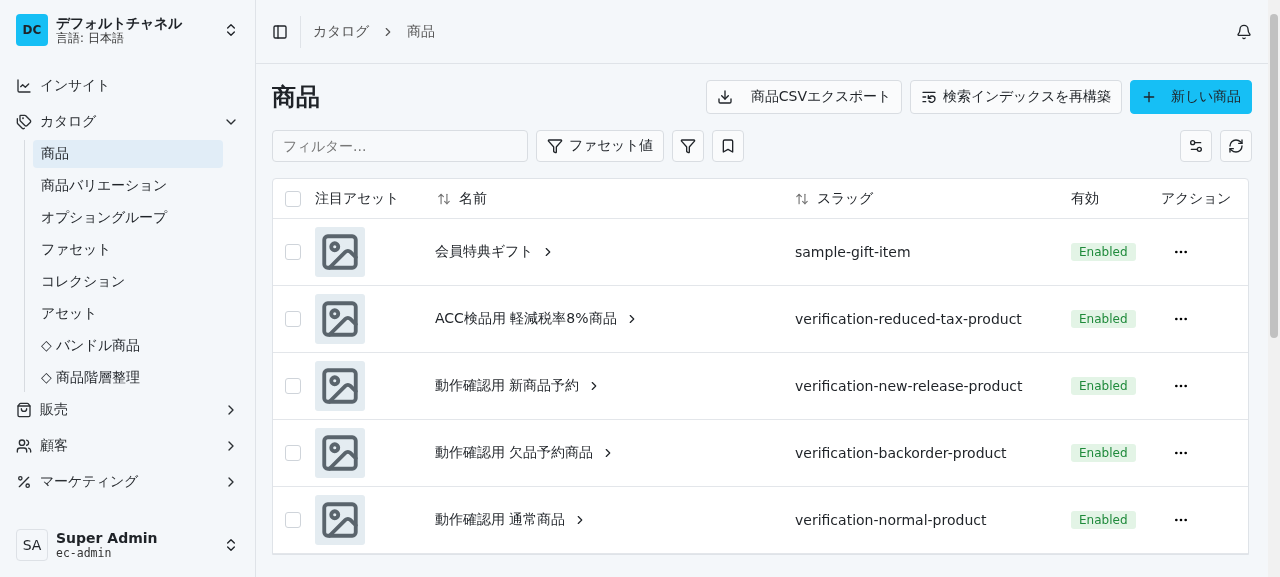  Describe the element at coordinates (128, 282) in the screenshot. I see `nav-subitem: コレクション` at that location.